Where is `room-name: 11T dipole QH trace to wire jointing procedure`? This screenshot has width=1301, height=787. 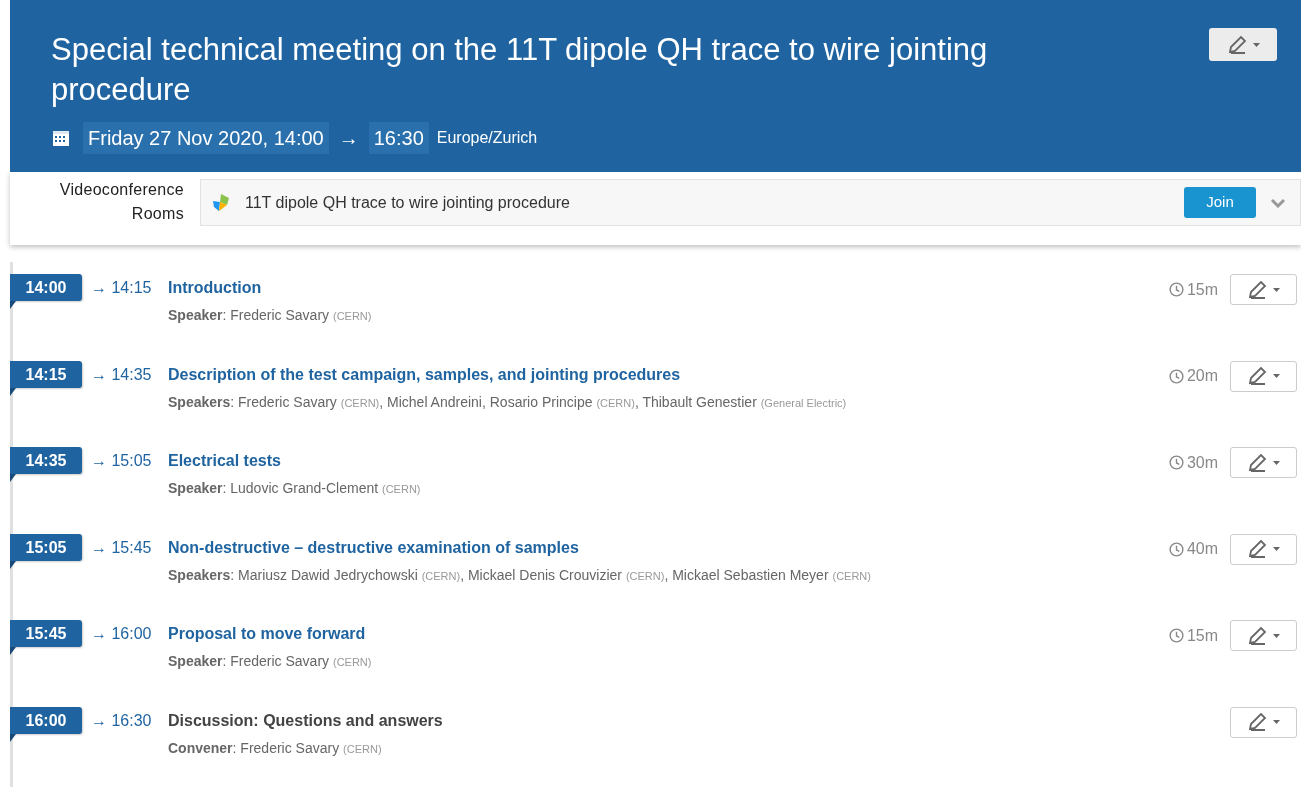
room-name: 11T dipole QH trace to wire jointing procedure is located at coordinates (407, 202).